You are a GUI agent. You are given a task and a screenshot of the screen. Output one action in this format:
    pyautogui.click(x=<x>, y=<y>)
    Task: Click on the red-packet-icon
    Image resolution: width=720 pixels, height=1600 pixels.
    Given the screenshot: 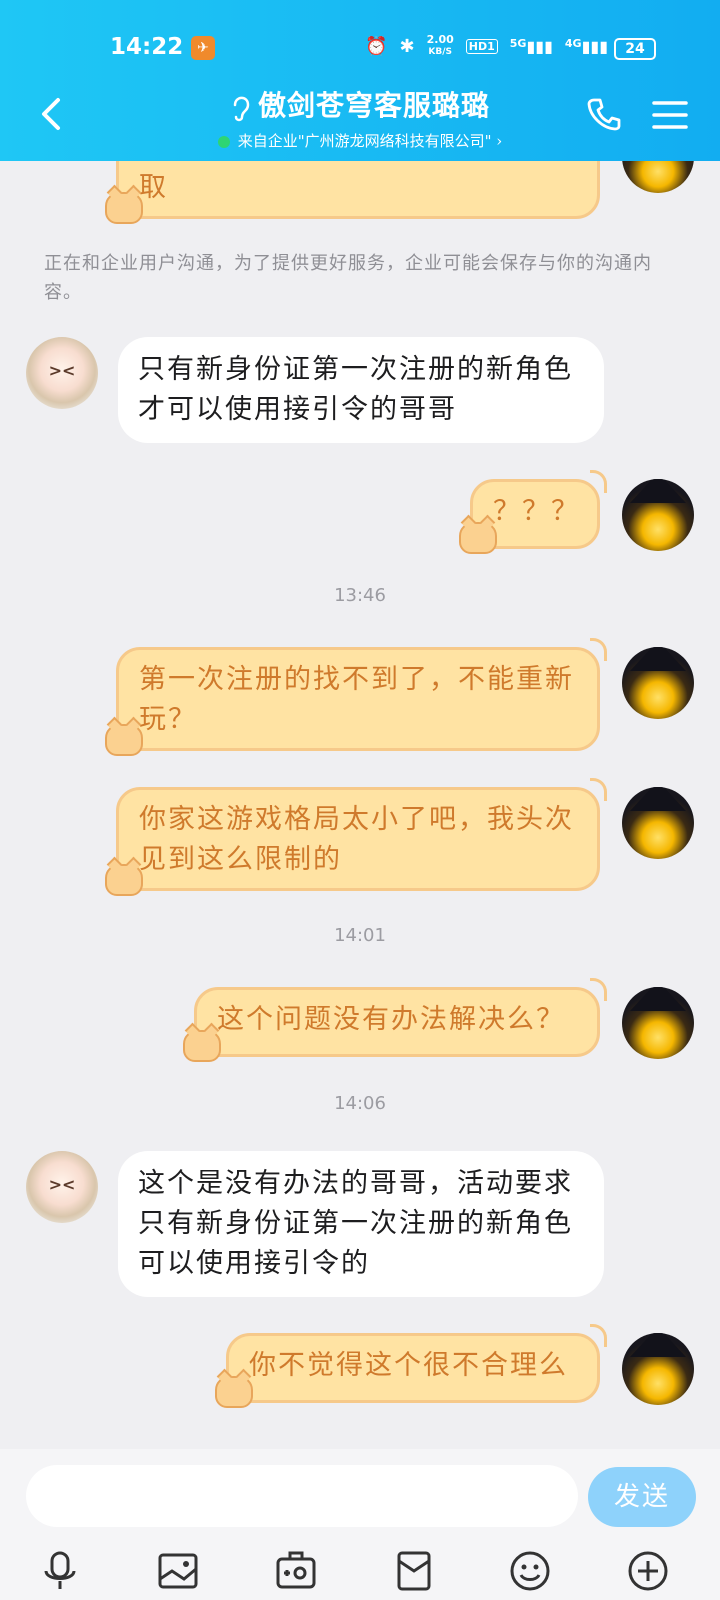 What is the action you would take?
    pyautogui.click(x=414, y=1571)
    